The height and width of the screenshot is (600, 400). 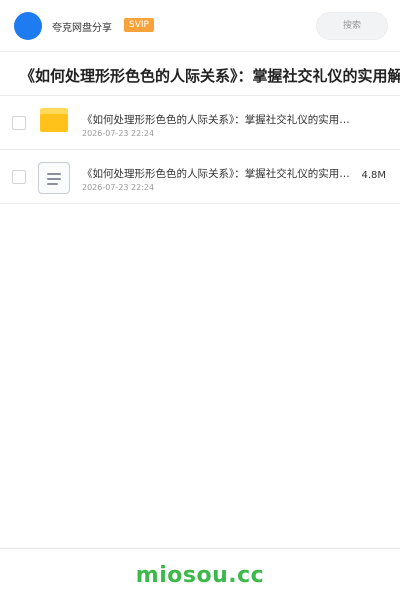 What do you see at coordinates (54, 120) in the screenshot?
I see `folder-icon` at bounding box center [54, 120].